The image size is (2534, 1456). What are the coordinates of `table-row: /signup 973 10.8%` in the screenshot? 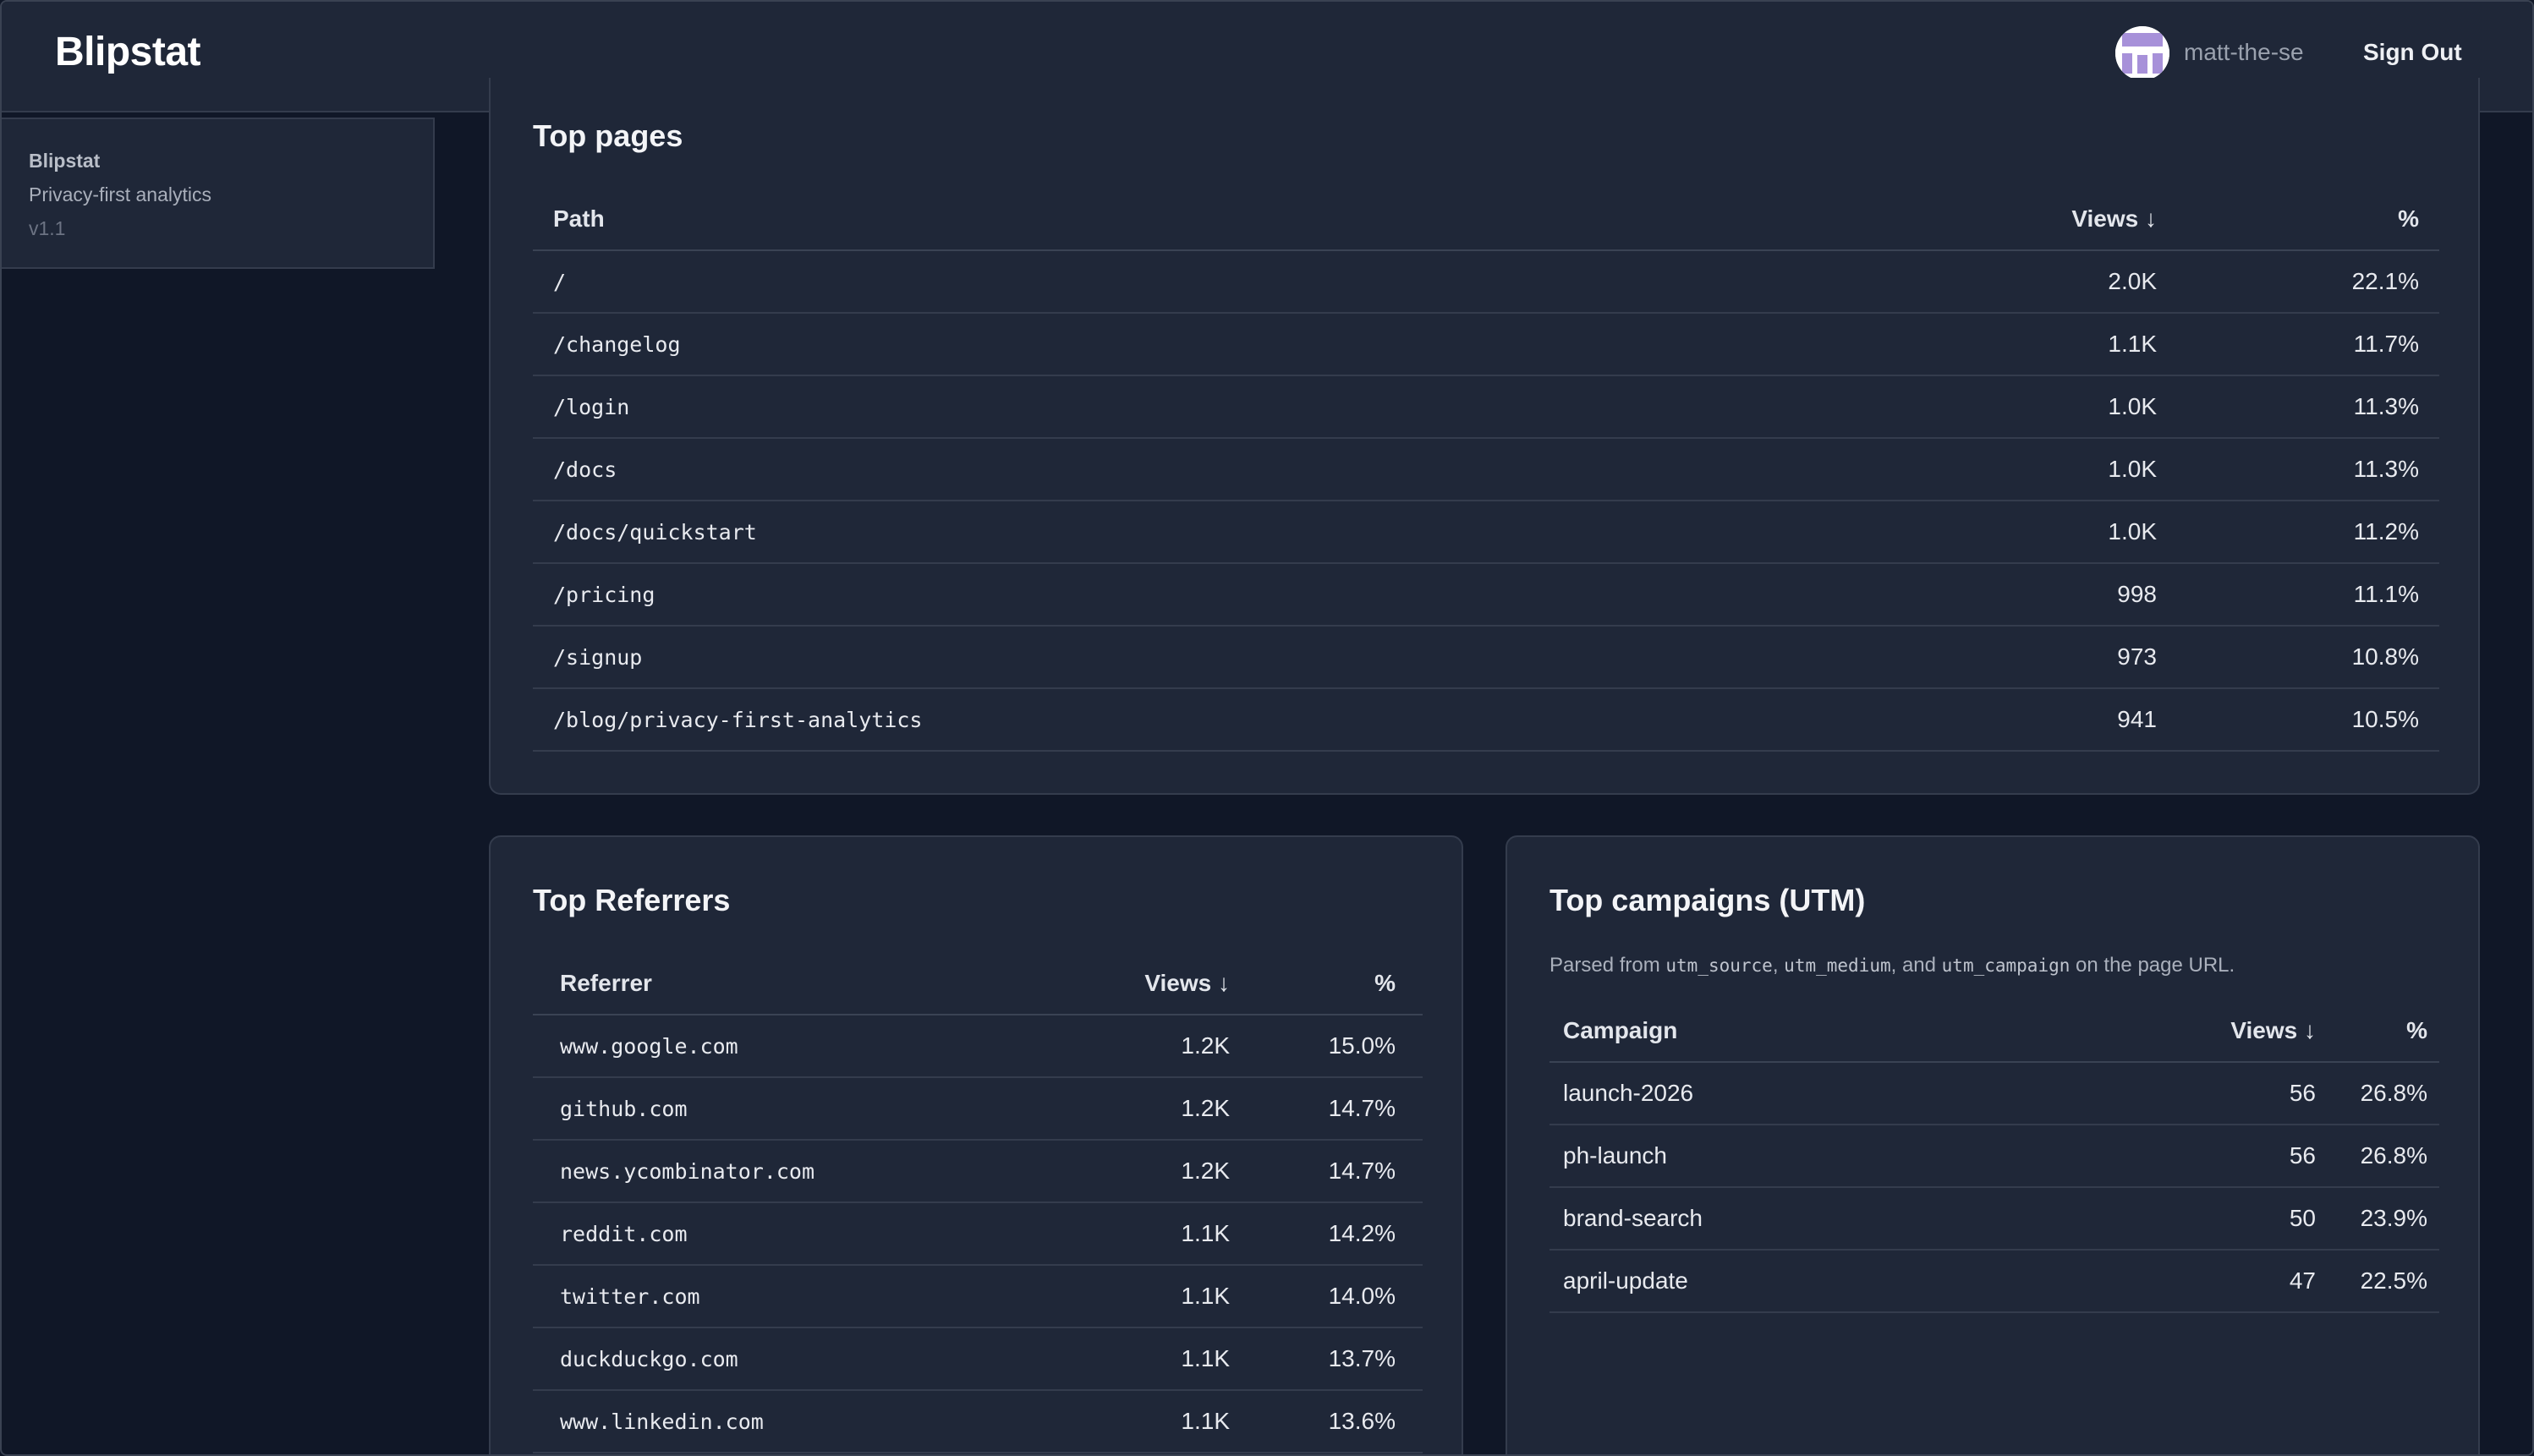 It's located at (1486, 657).